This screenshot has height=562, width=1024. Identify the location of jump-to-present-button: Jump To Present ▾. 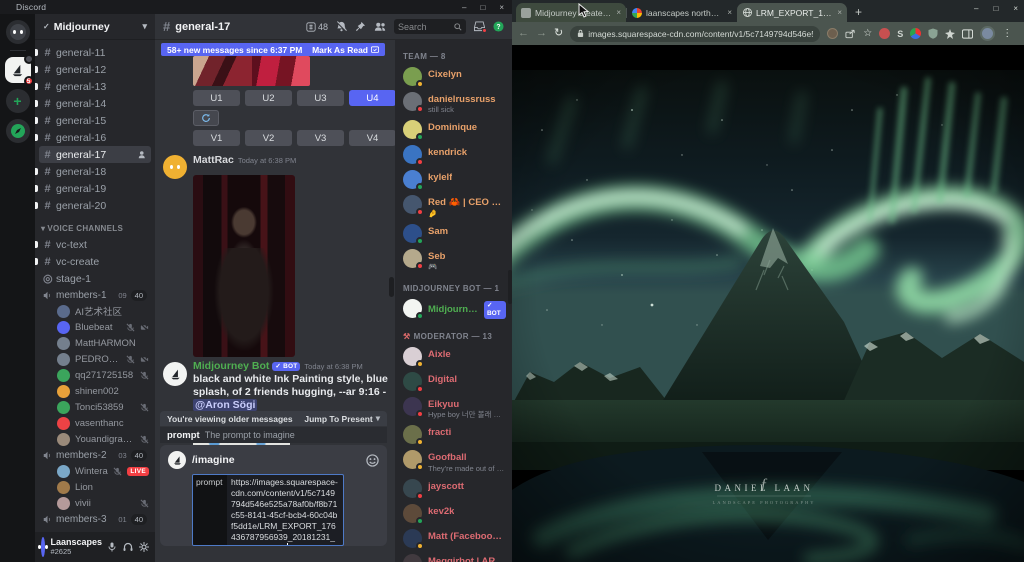
(342, 418).